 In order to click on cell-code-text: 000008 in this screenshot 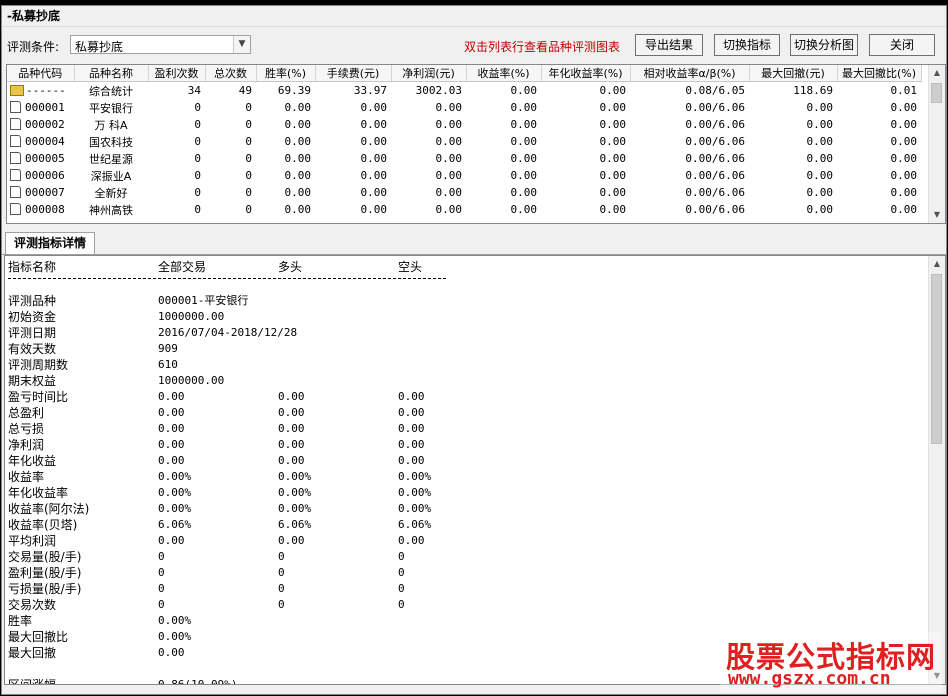, I will do `click(45, 209)`.